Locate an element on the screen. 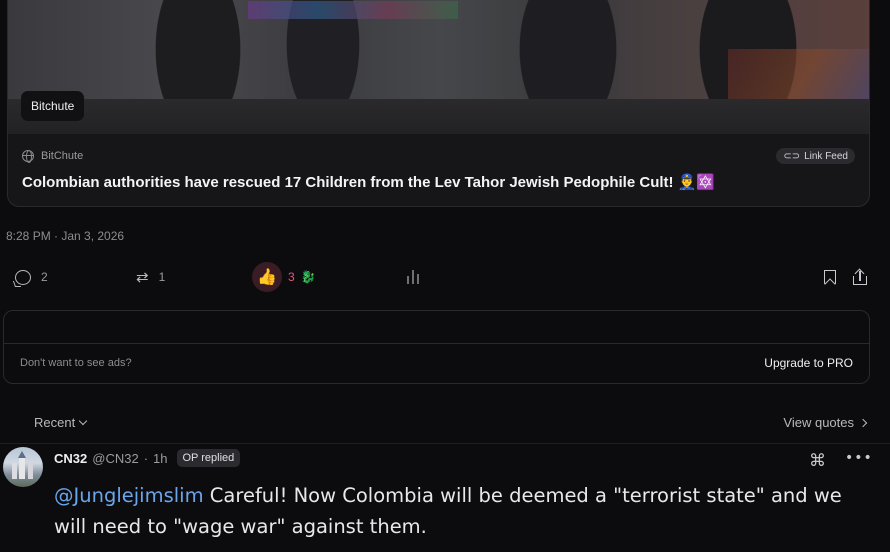  reaction-button: 👍 3 🐉 is located at coordinates (284, 277).